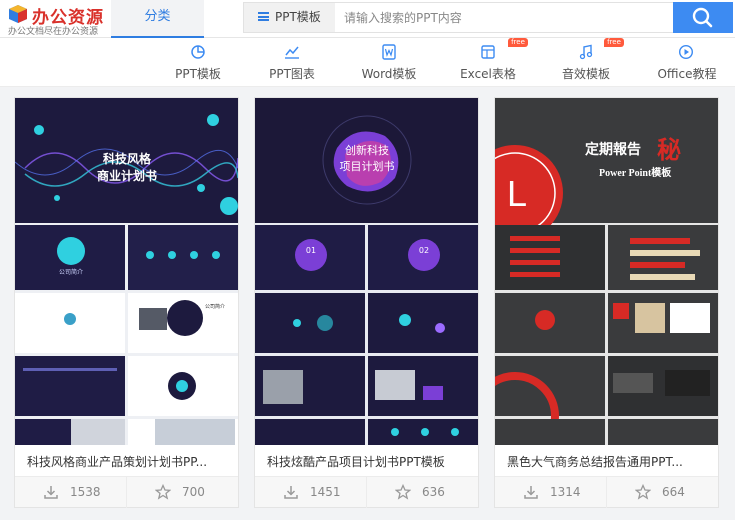  Describe the element at coordinates (509, 17) in the screenshot. I see `search-input` at that location.